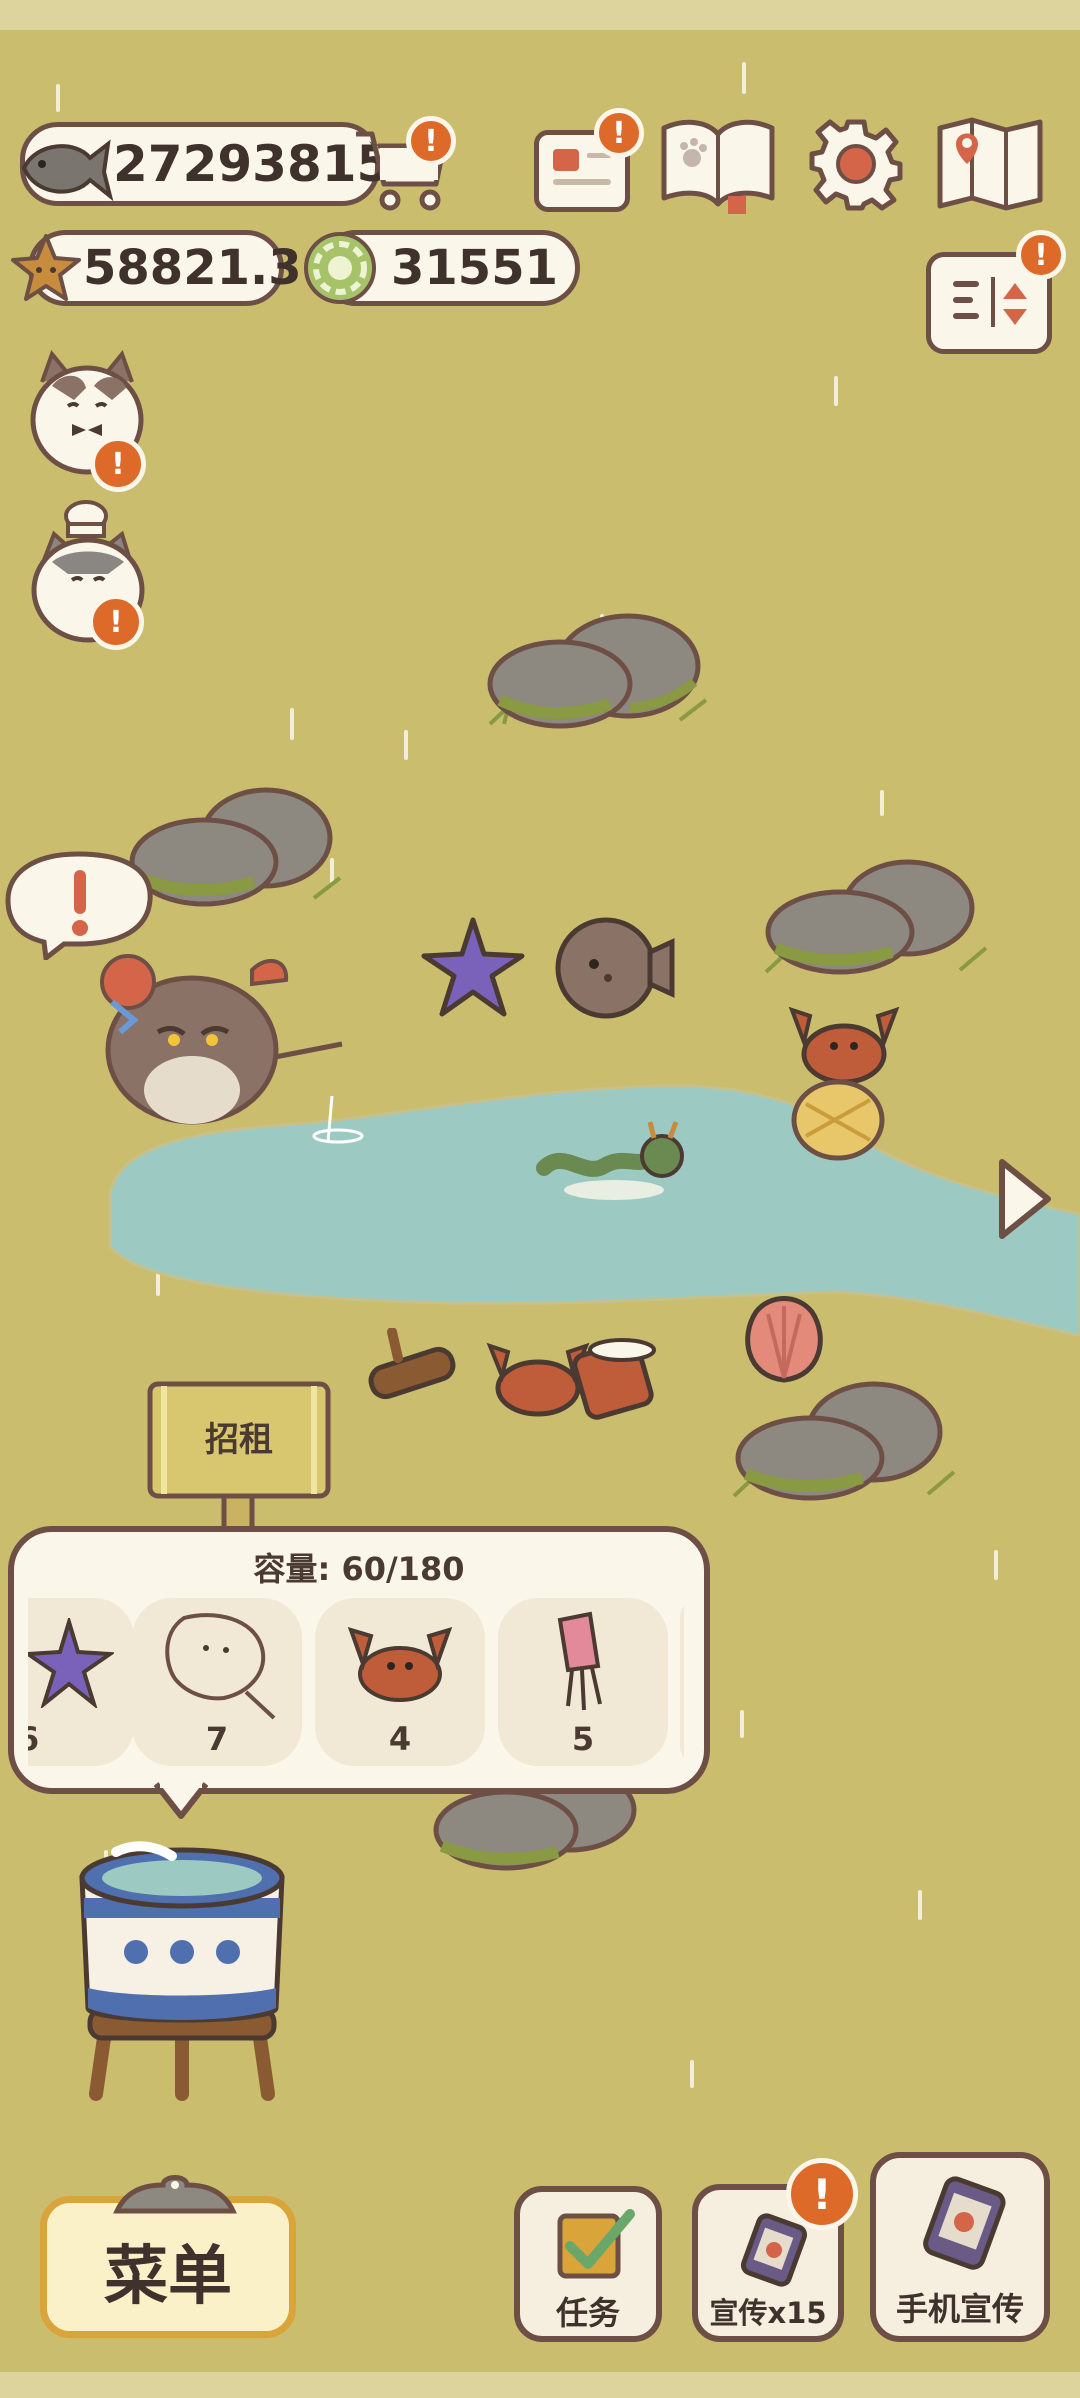 The height and width of the screenshot is (2398, 1080). Describe the element at coordinates (220, 1666) in the screenshot. I see `stingray-icon` at that location.